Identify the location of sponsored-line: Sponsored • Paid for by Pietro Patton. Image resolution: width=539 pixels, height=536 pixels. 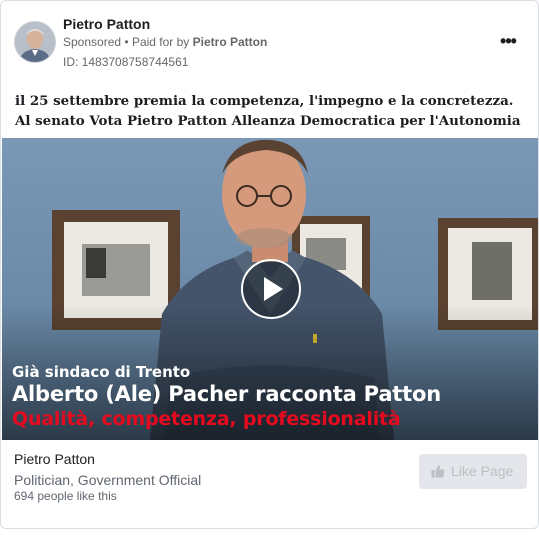
(165, 42).